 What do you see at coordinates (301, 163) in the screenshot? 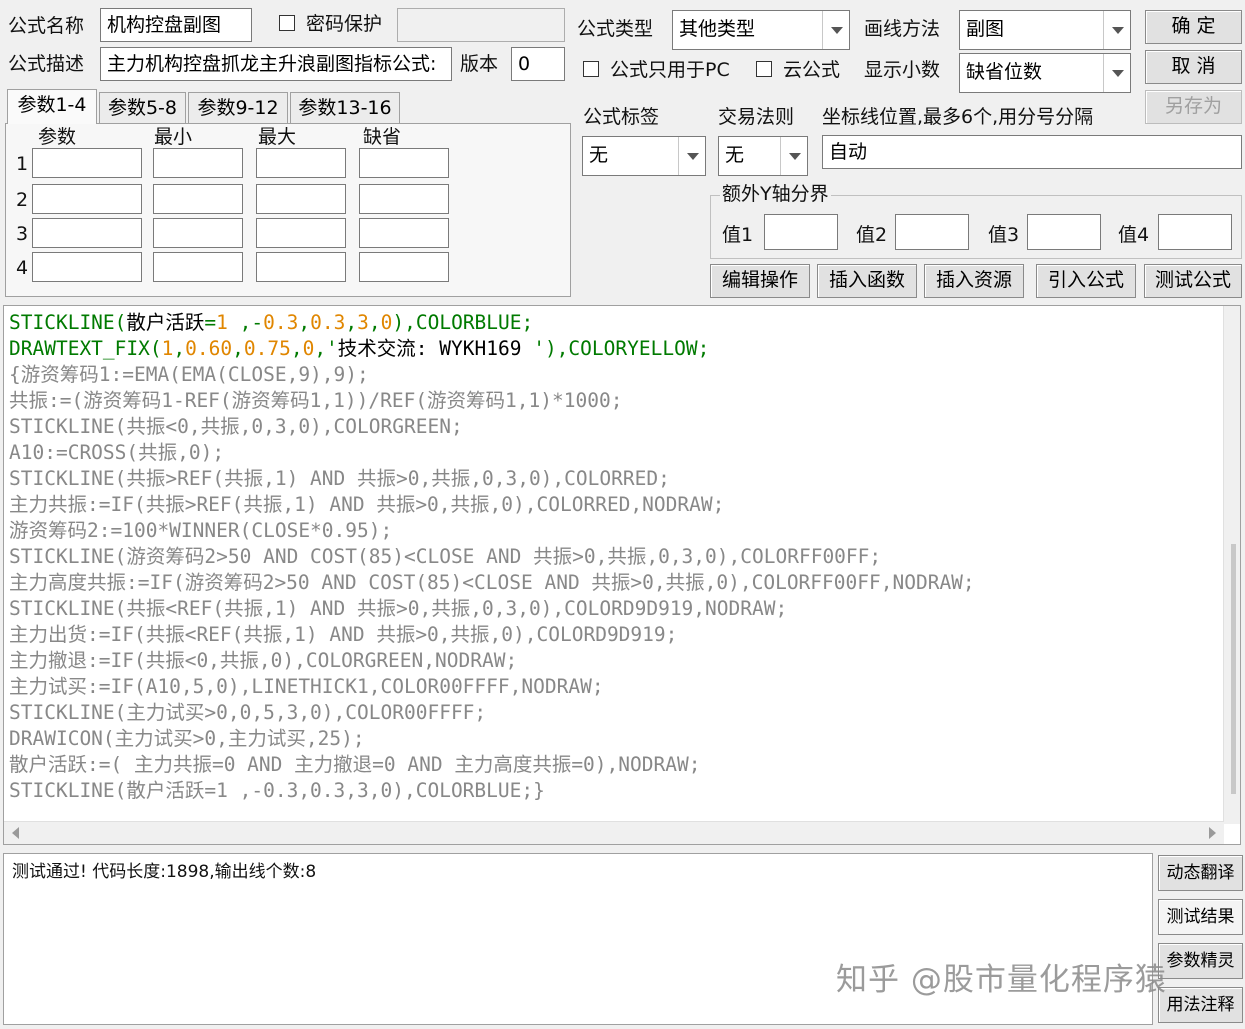
I see `param-1-max` at bounding box center [301, 163].